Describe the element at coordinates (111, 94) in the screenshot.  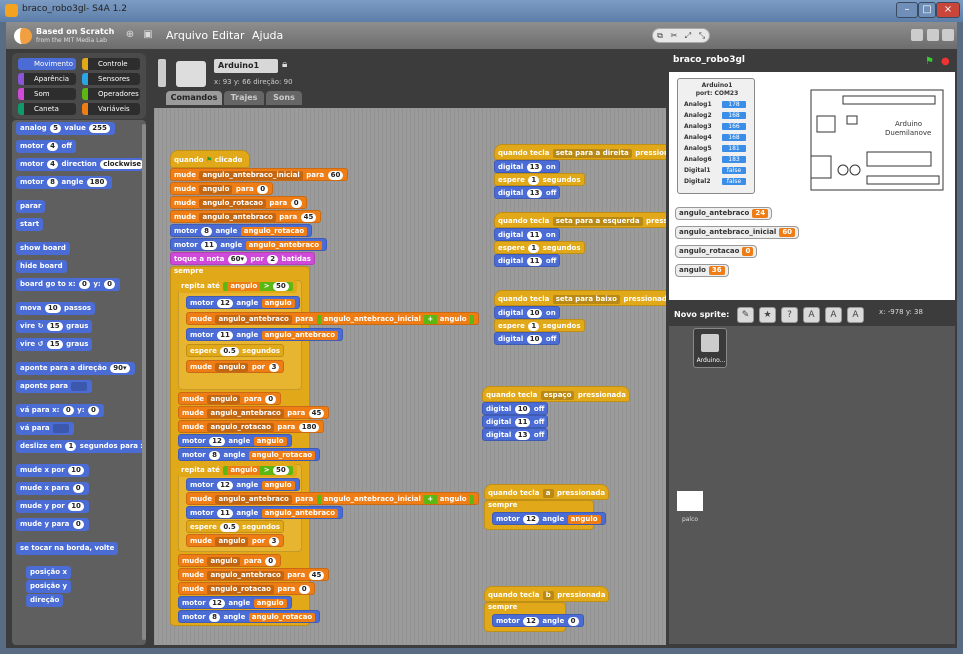
I see `category-operadores: Operadores` at that location.